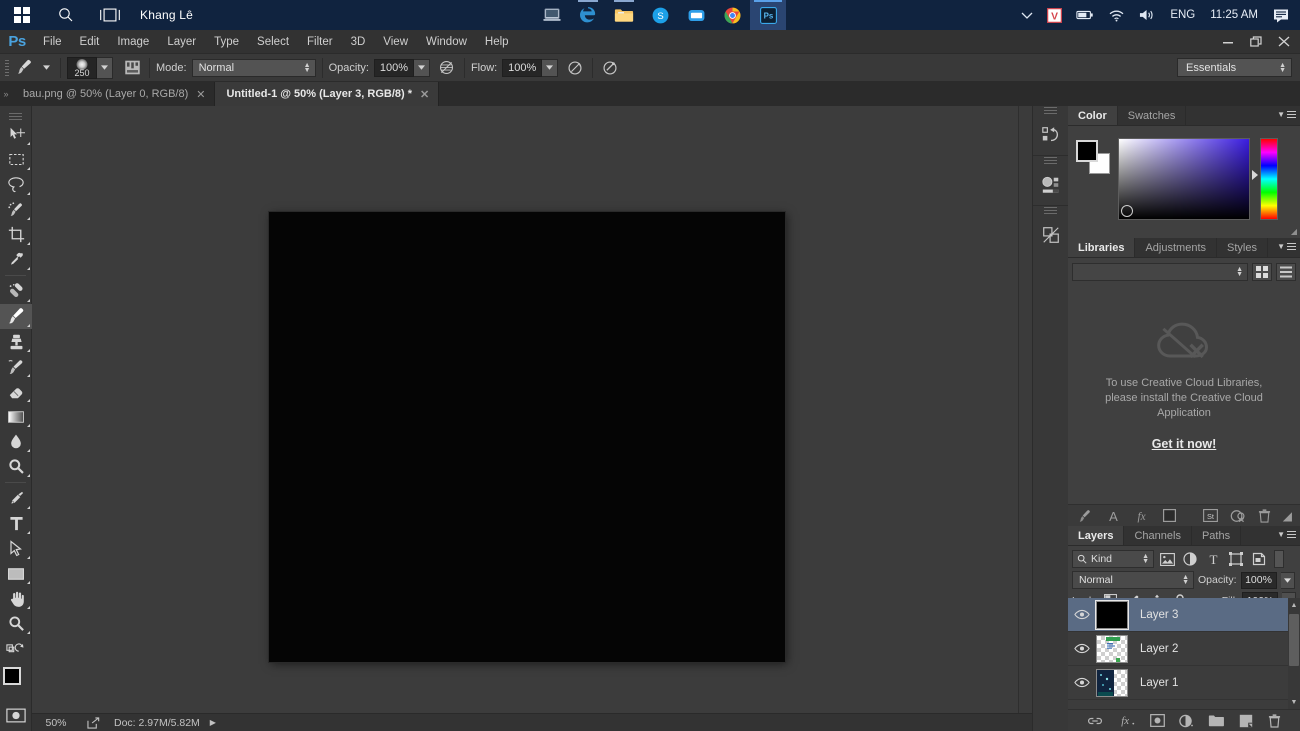  What do you see at coordinates (1262, 272) in the screenshot?
I see `grid-view-button` at bounding box center [1262, 272].